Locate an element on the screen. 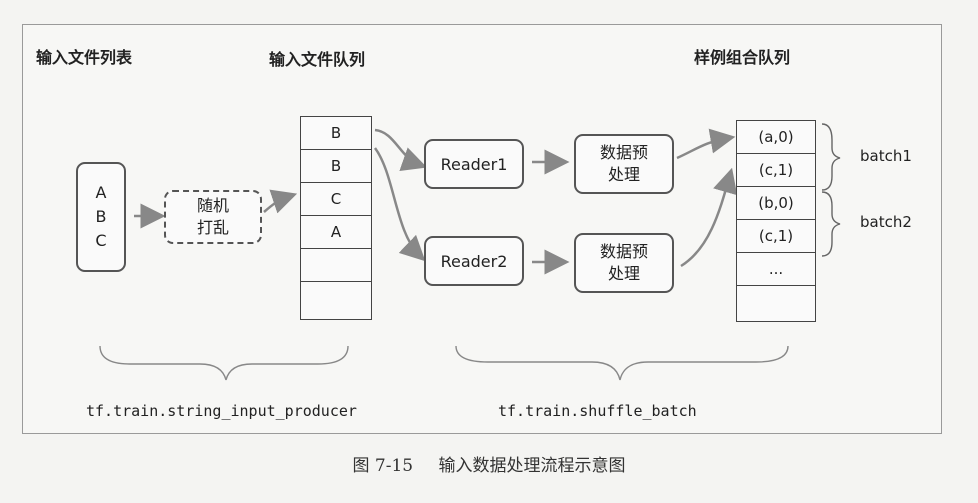 This screenshot has height=503, width=978. file-queue-cell: C is located at coordinates (336, 199).